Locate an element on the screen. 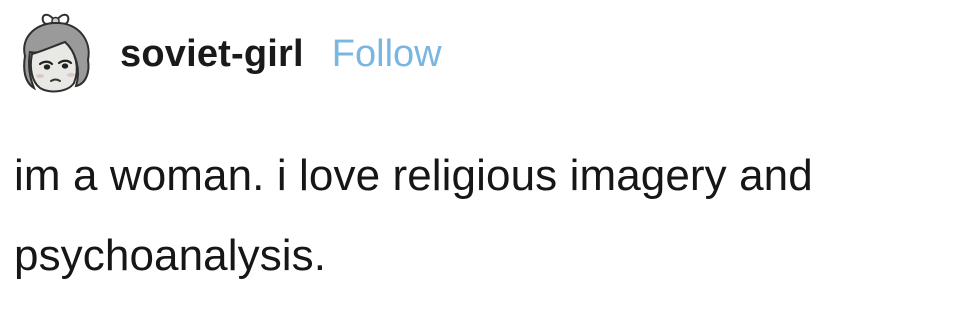  avatar-icon is located at coordinates (56, 54).